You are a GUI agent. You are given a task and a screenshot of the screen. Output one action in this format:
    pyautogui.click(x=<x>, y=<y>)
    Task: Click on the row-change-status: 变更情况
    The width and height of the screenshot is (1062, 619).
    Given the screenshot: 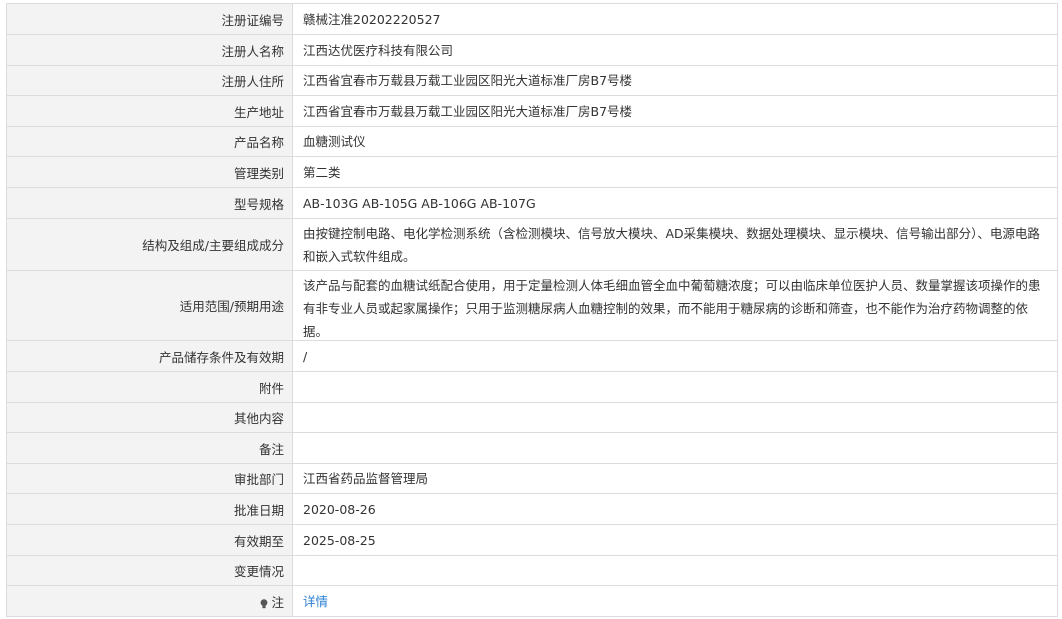 What is the action you would take?
    pyautogui.click(x=532, y=571)
    